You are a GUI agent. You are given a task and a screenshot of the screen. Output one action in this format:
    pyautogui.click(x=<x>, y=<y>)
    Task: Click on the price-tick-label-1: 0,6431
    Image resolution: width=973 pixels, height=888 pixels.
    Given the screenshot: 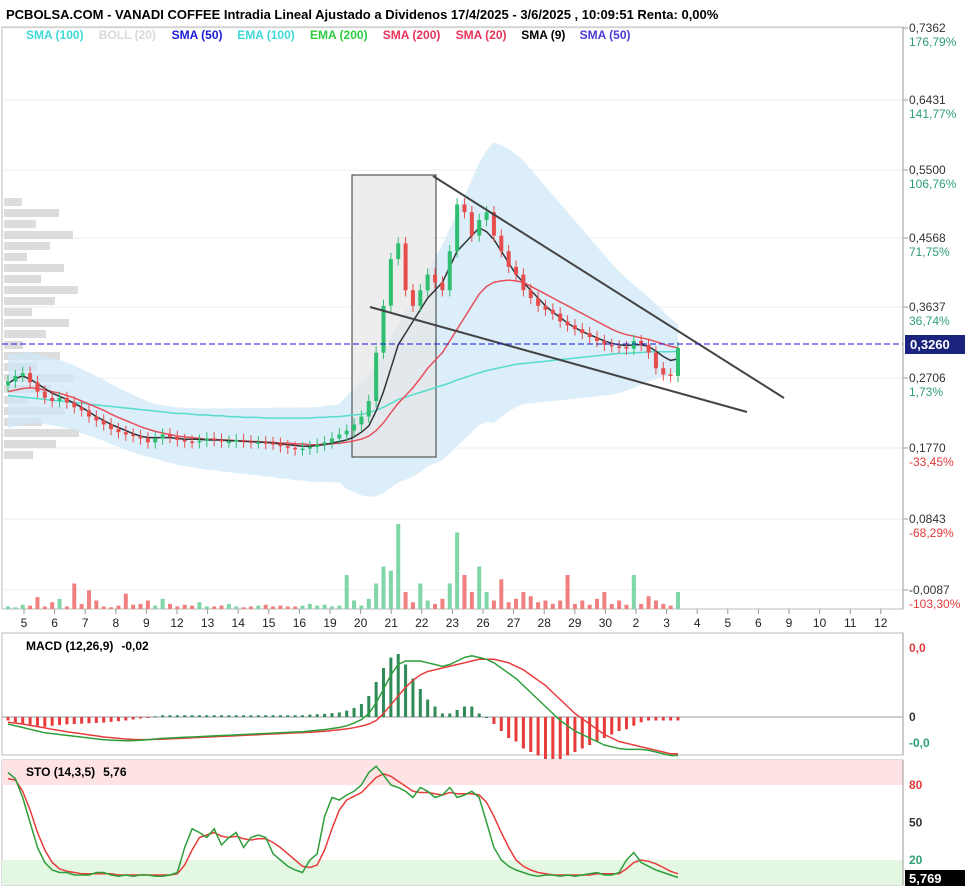 What is the action you would take?
    pyautogui.click(x=927, y=100)
    